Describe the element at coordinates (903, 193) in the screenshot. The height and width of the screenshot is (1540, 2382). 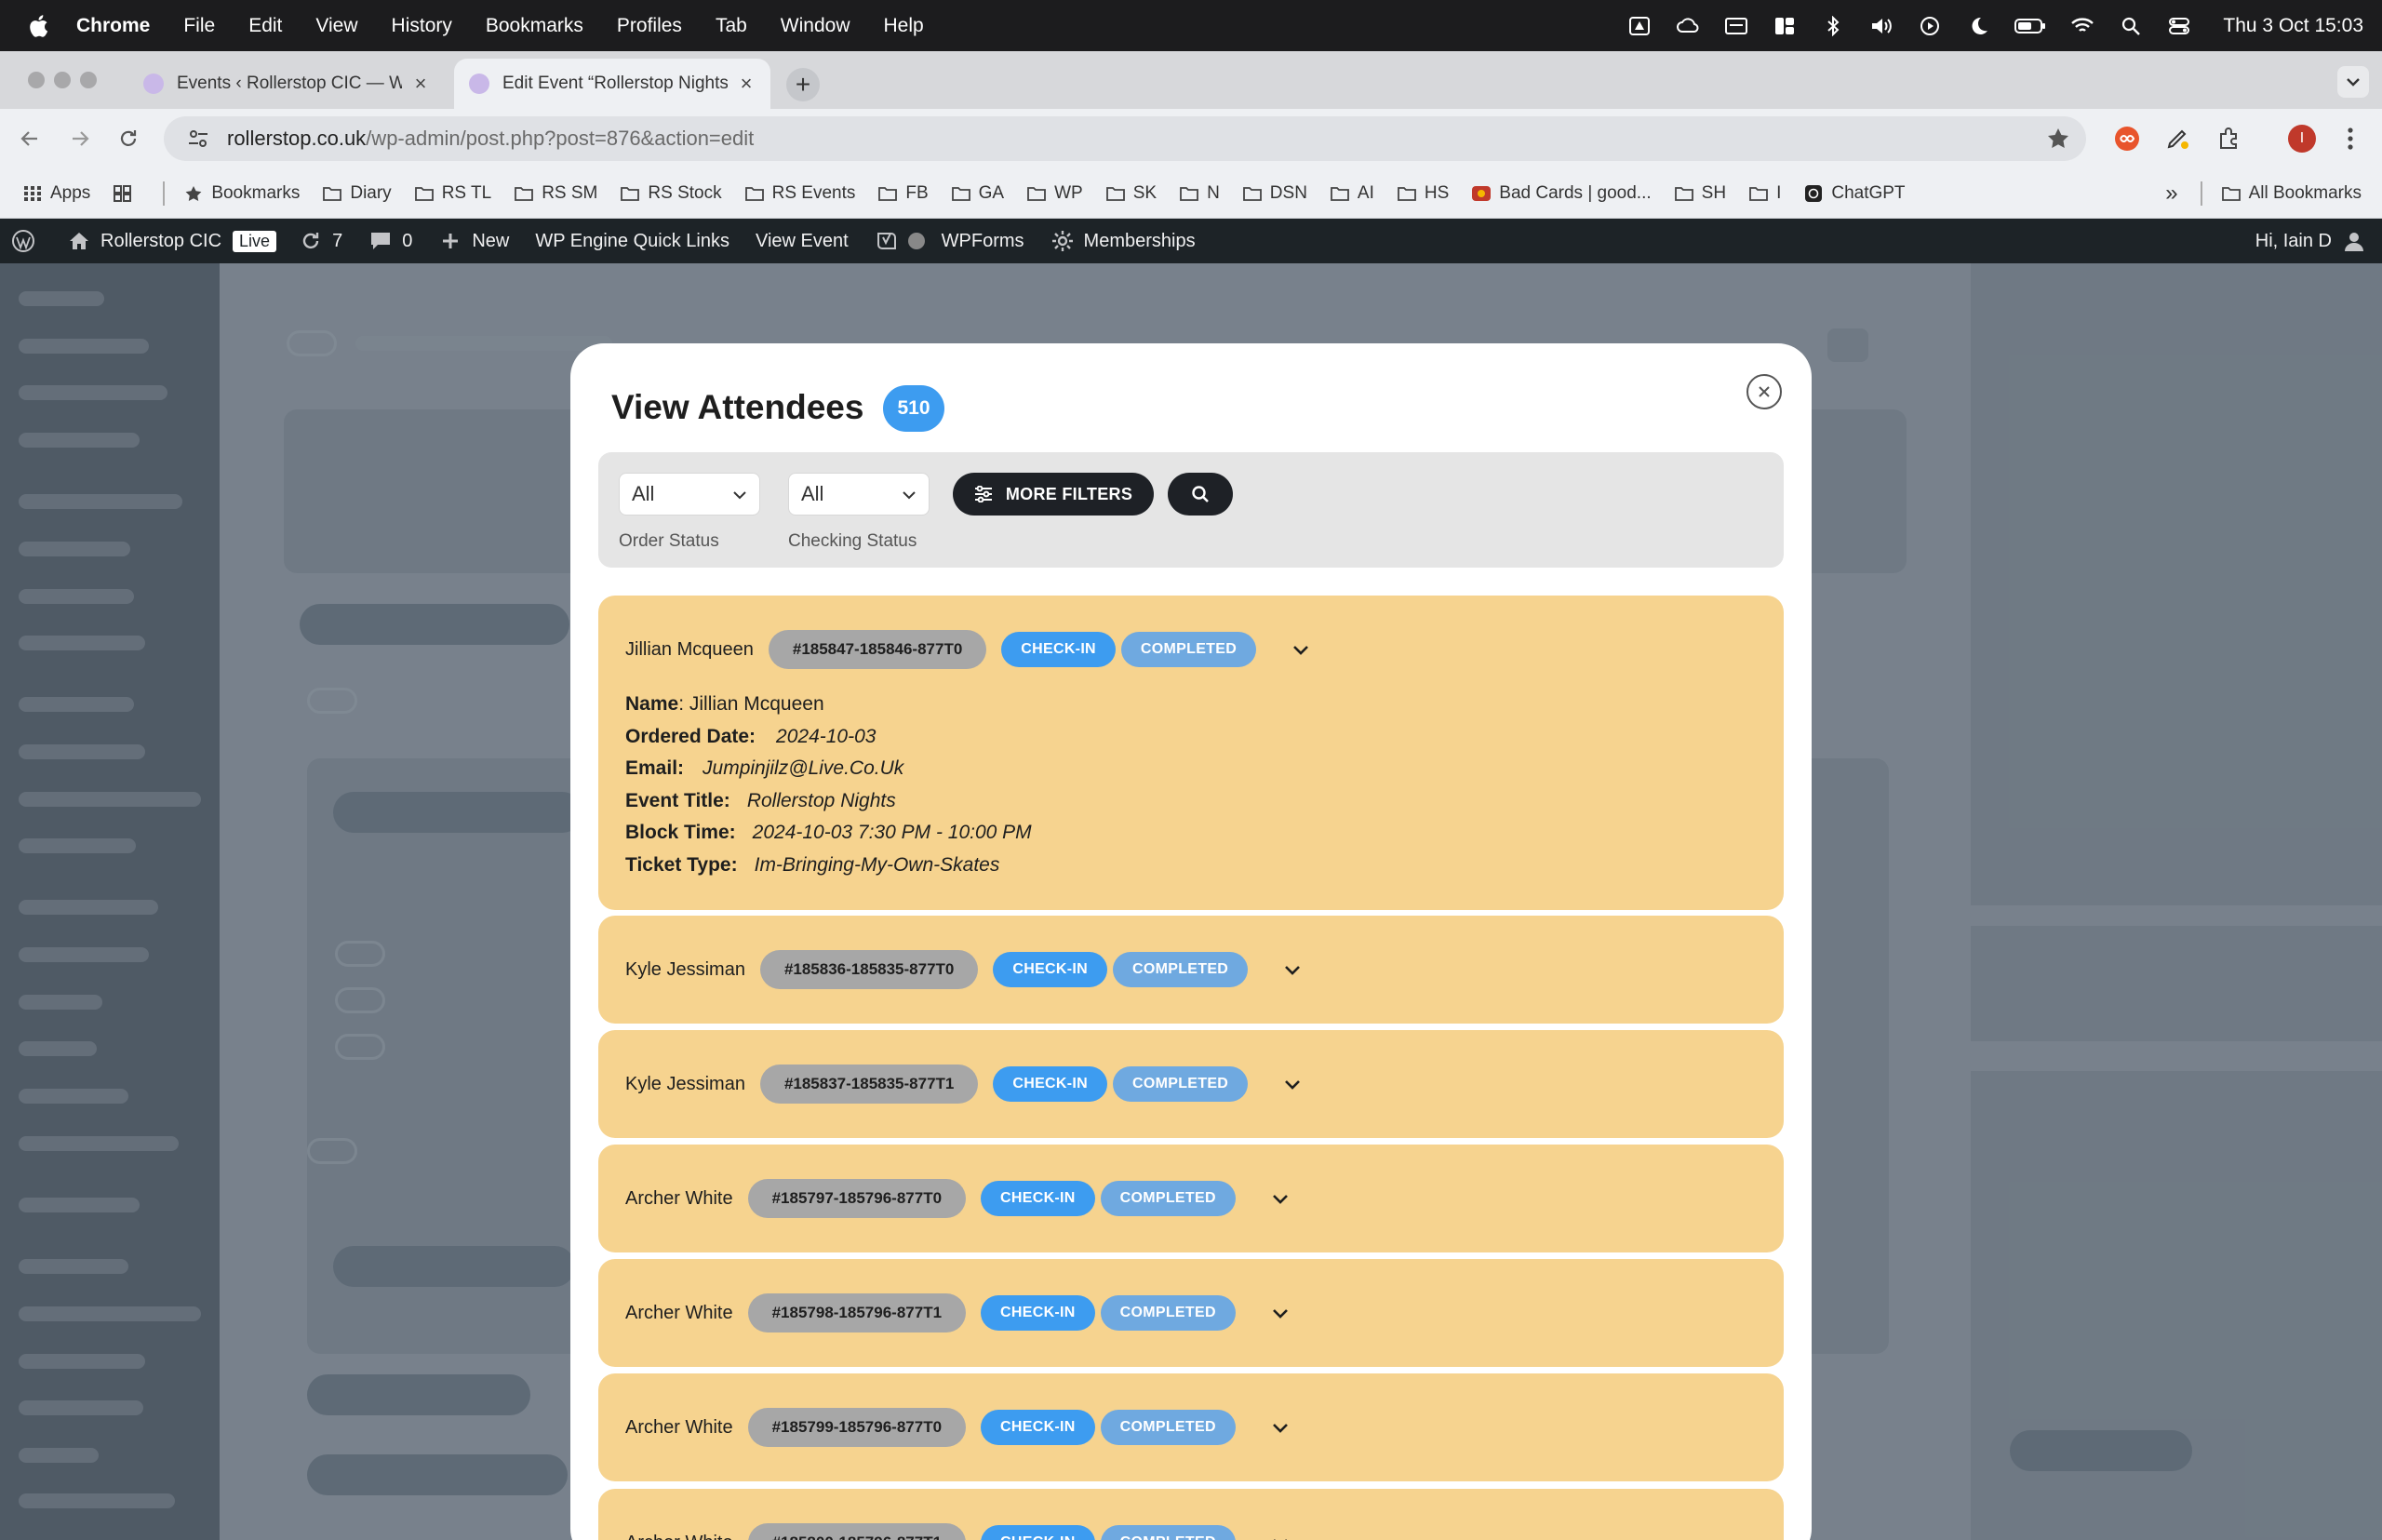
I see `bookmark-folder-fb: FB` at that location.